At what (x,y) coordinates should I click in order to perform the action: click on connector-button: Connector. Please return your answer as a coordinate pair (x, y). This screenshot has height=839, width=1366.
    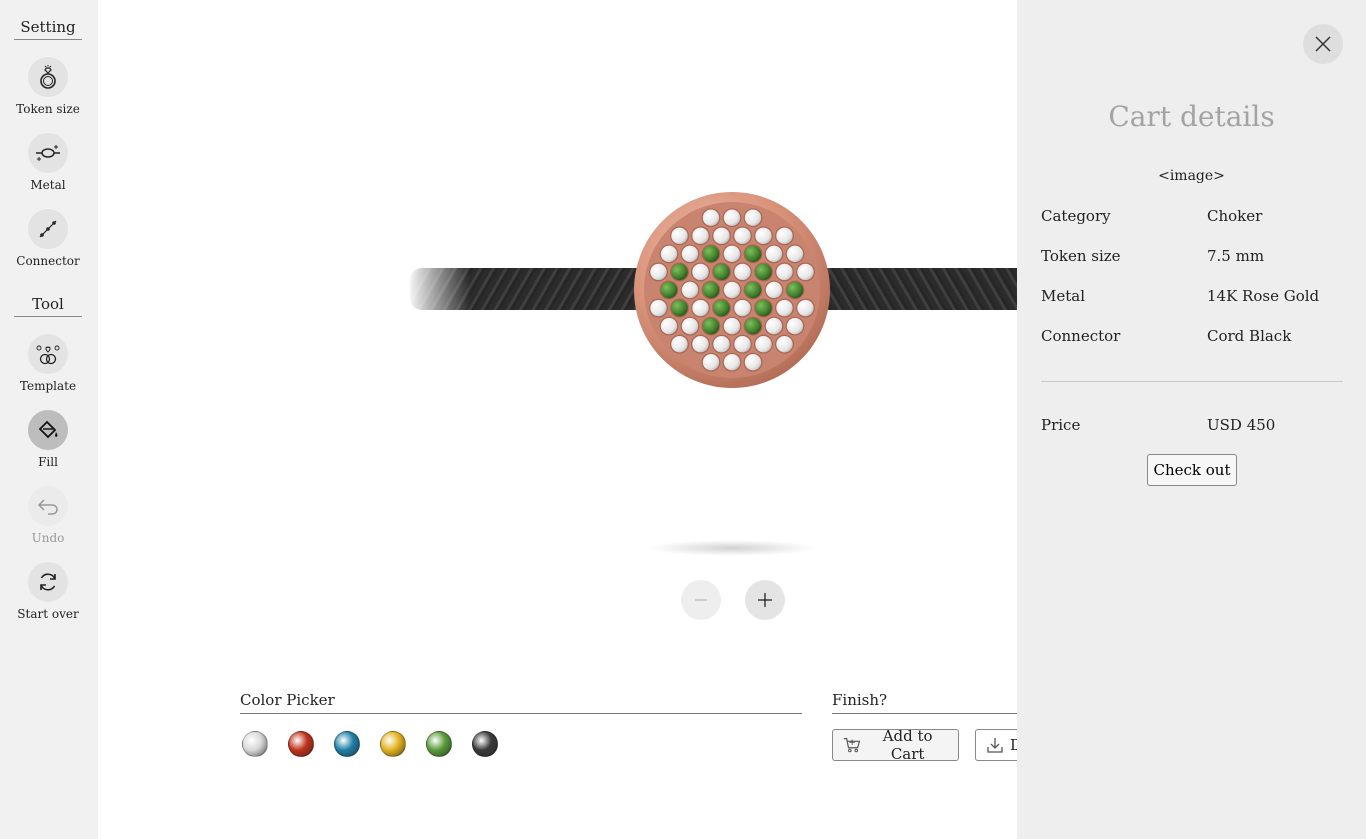
    Looking at the image, I should click on (48, 238).